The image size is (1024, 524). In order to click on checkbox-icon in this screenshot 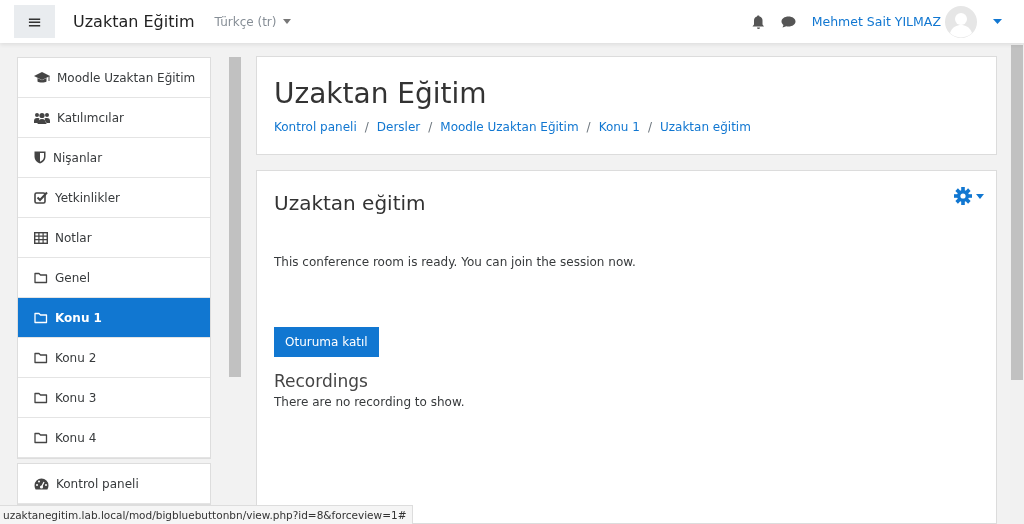, I will do `click(41, 197)`.